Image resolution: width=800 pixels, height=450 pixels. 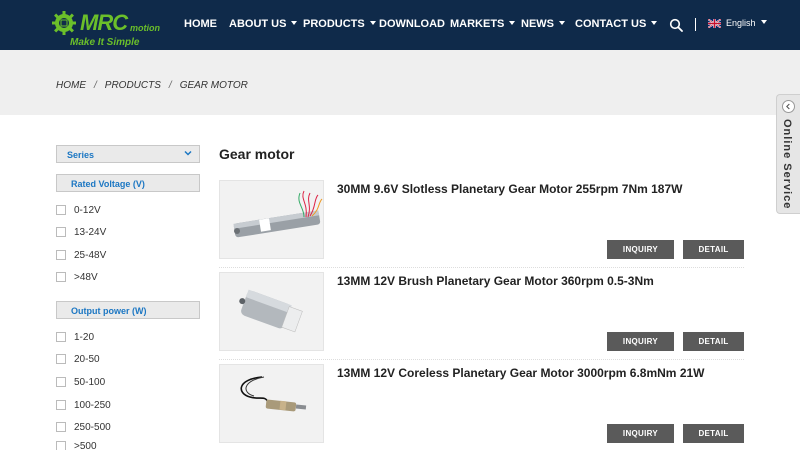 What do you see at coordinates (90, 255) in the screenshot?
I see `option-label: 25-48V` at bounding box center [90, 255].